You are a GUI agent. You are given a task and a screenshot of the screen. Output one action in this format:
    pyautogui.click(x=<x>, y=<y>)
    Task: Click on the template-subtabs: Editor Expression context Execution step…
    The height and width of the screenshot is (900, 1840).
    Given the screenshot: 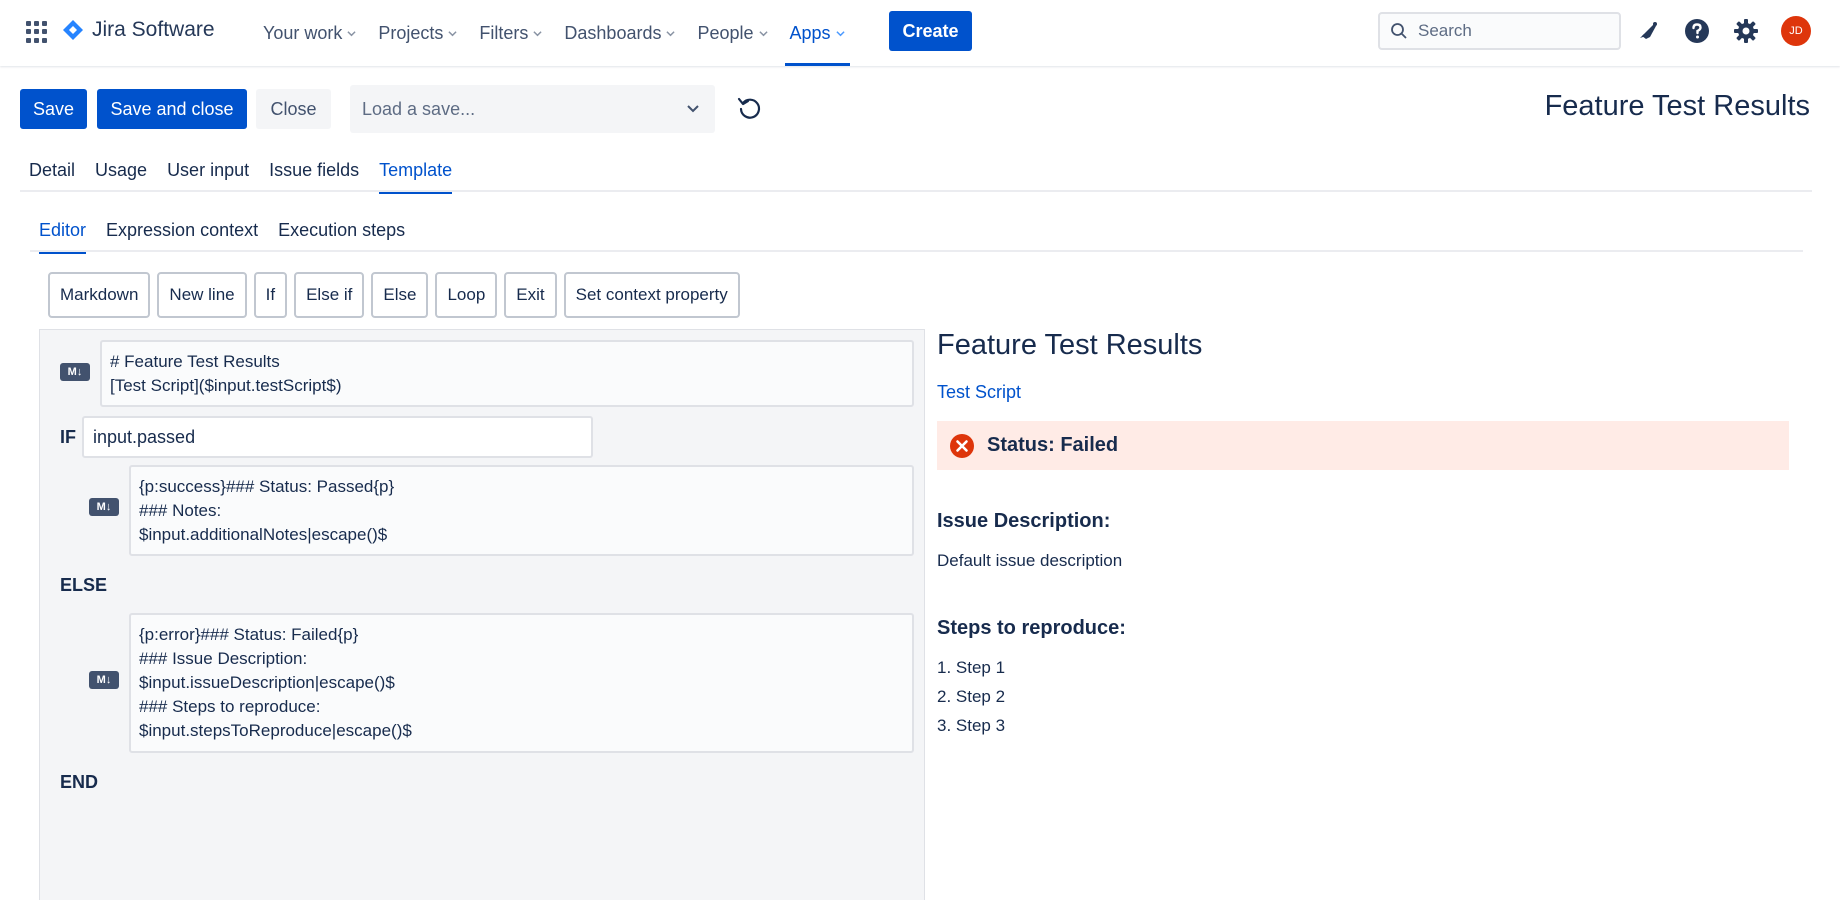 What is the action you would take?
    pyautogui.click(x=916, y=237)
    